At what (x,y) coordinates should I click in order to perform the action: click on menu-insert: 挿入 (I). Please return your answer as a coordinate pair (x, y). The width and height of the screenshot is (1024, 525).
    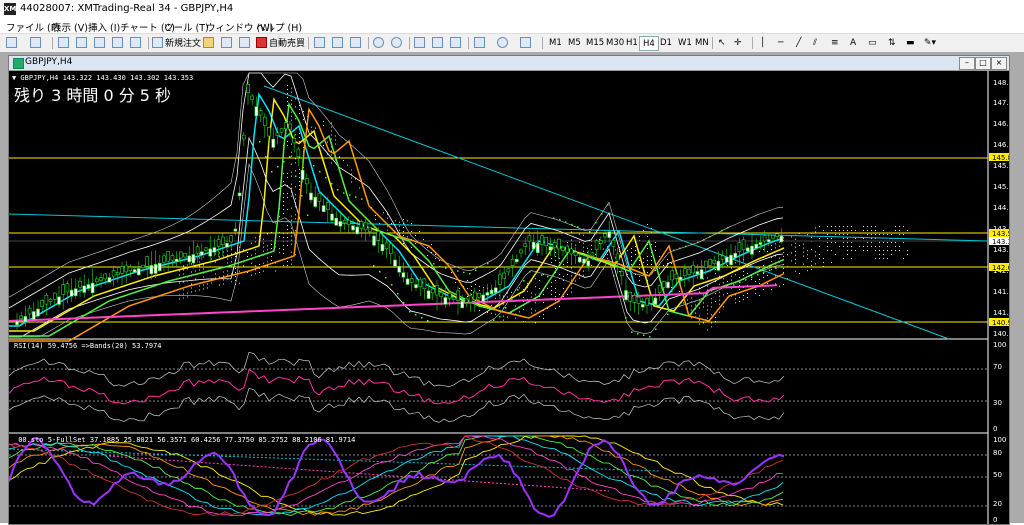
    Looking at the image, I should click on (104, 27).